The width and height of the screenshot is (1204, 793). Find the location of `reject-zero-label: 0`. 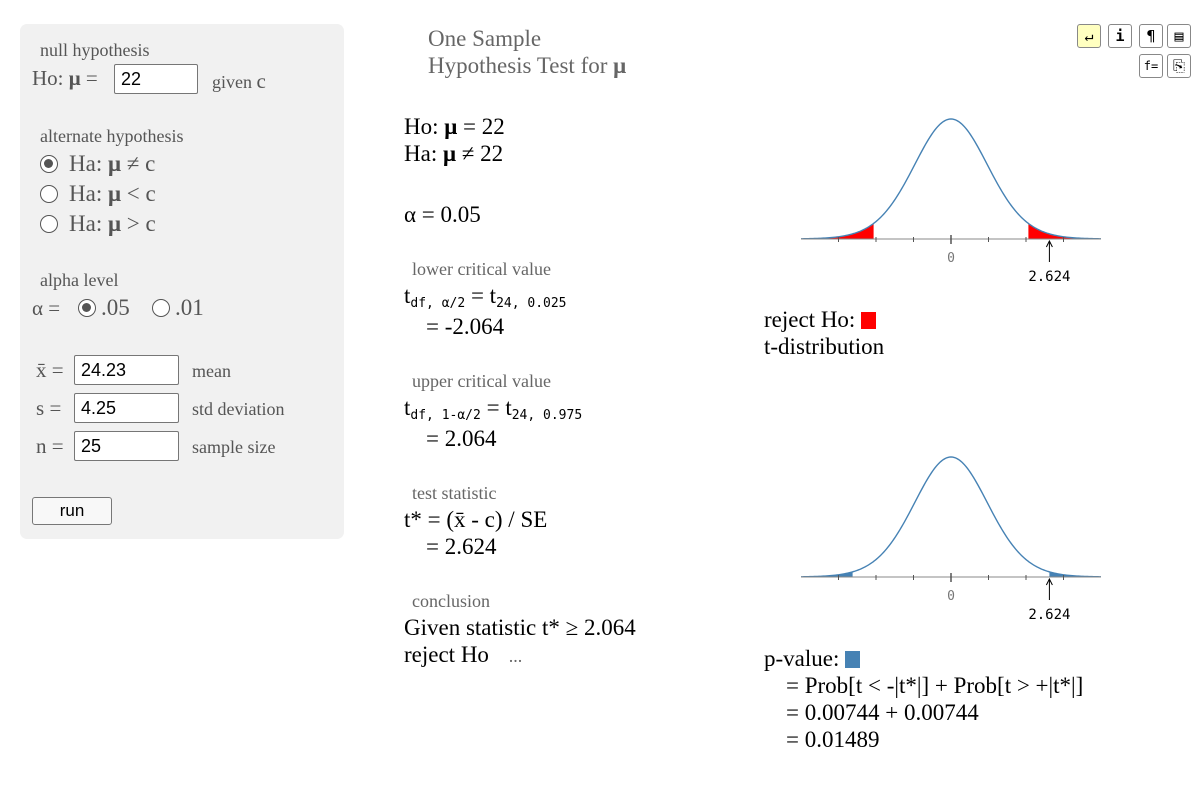

reject-zero-label: 0 is located at coordinates (951, 258).